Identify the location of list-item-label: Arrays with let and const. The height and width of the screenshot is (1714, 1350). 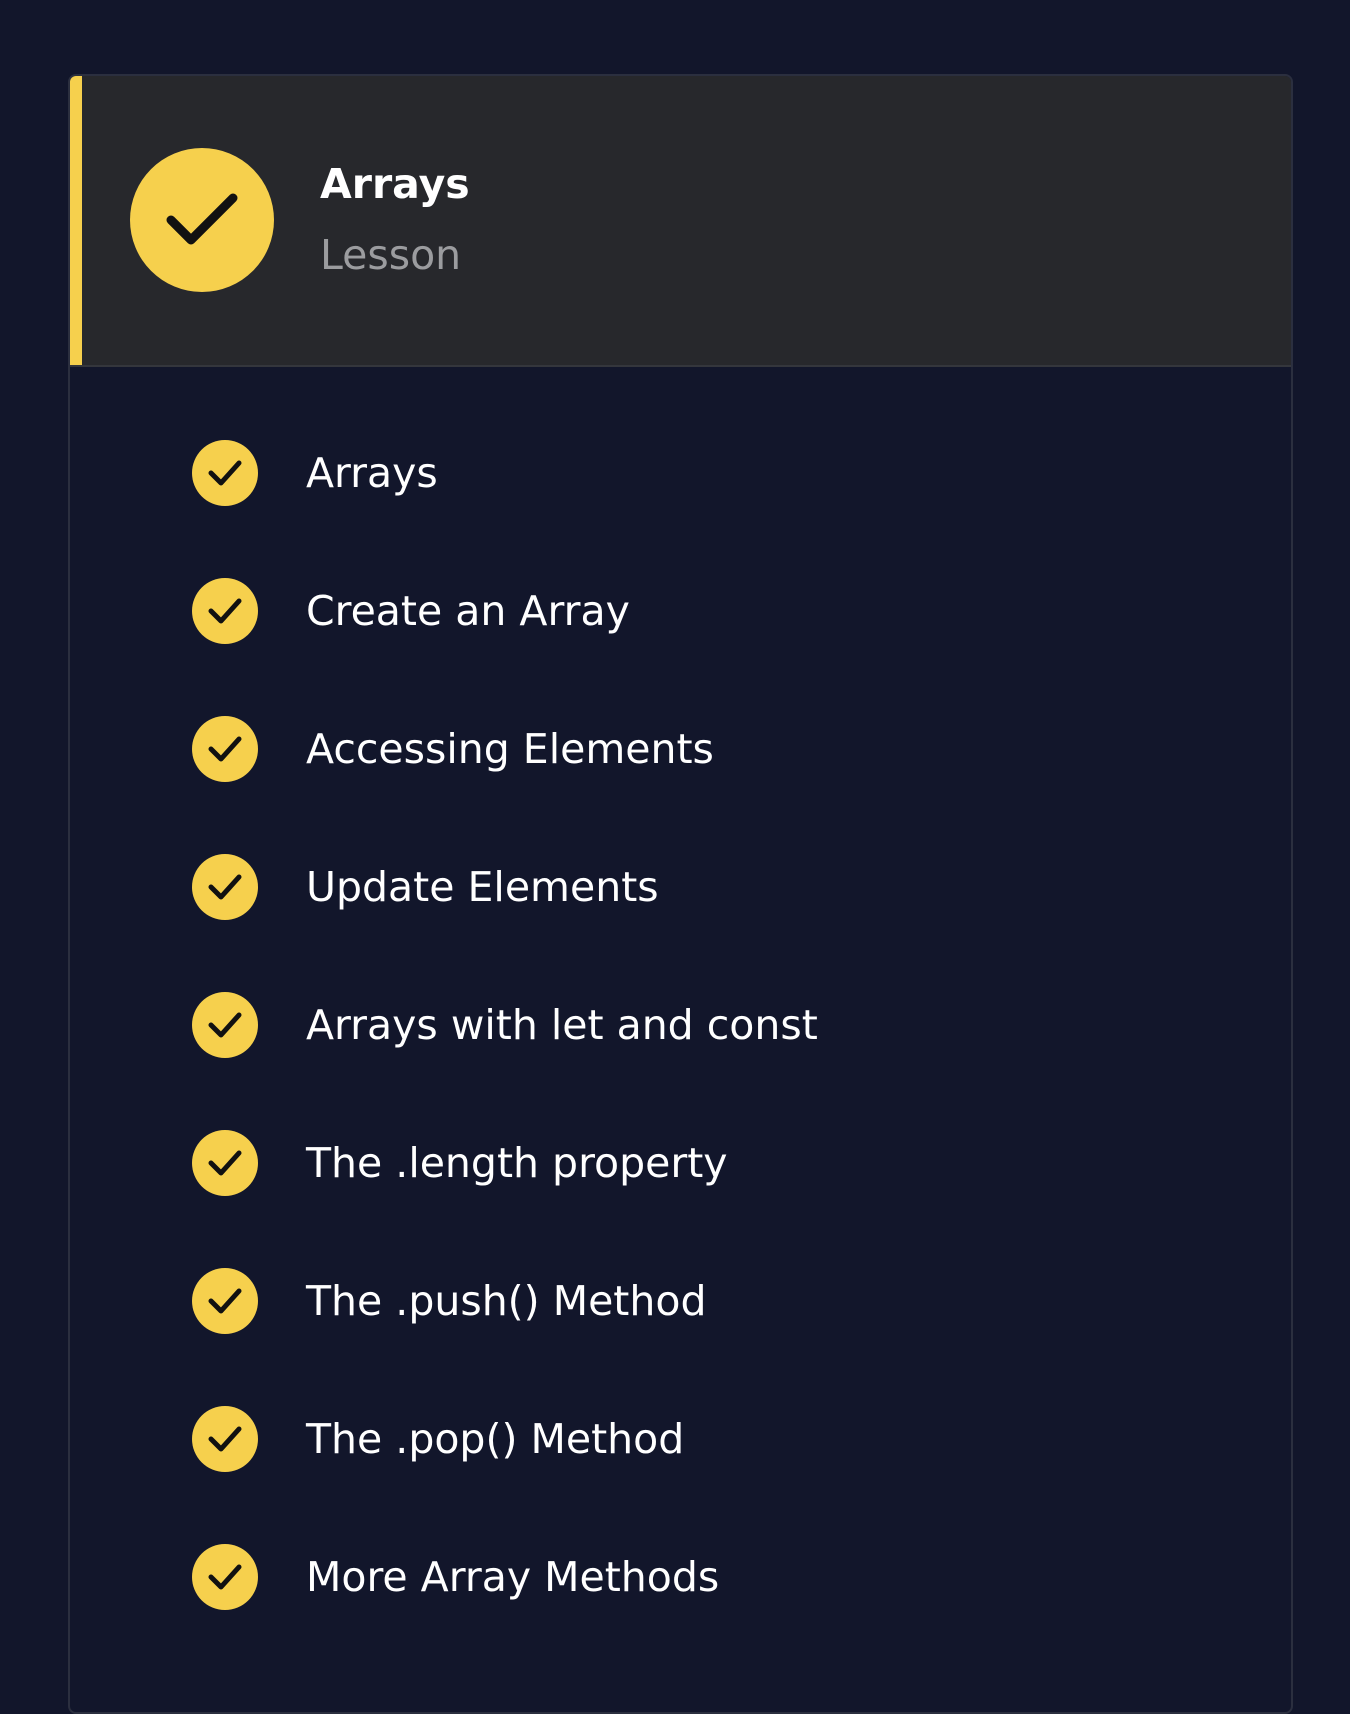
(562, 1025).